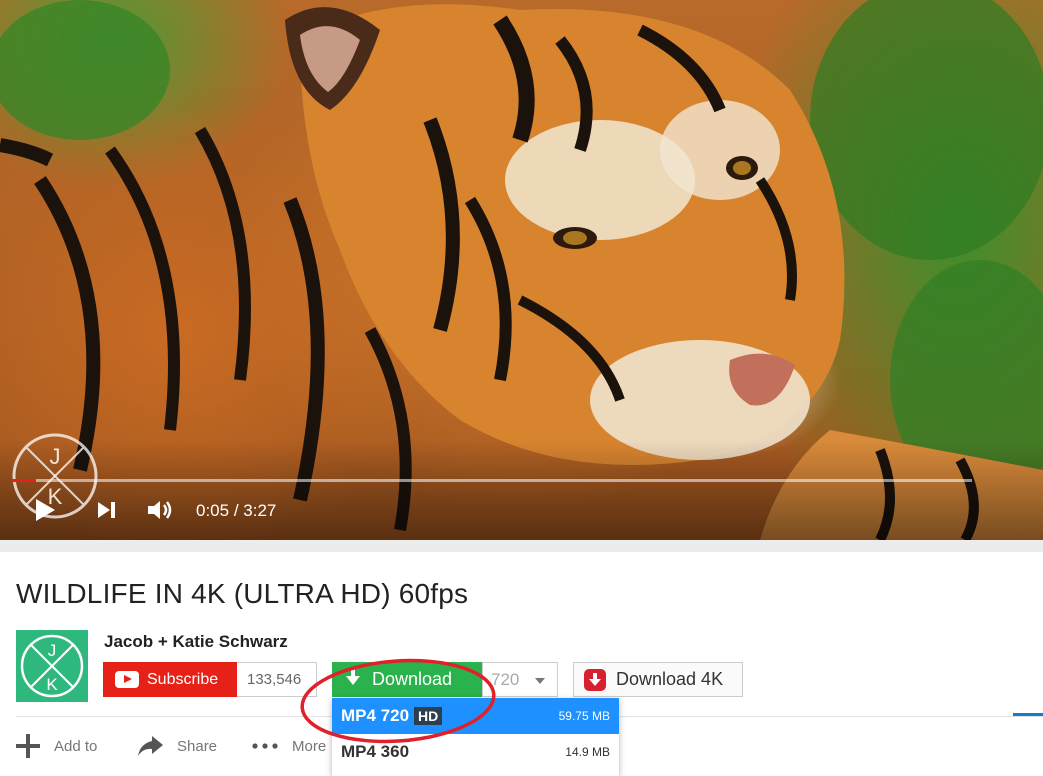  Describe the element at coordinates (28, 746) in the screenshot. I see `plus-icon` at that location.